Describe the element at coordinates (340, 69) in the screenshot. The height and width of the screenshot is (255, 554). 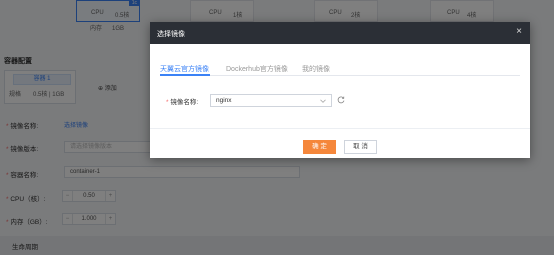
I see `image-source-tabs: 天翼云官方镜像 Dockerhub官方镜像 我的镜像` at that location.